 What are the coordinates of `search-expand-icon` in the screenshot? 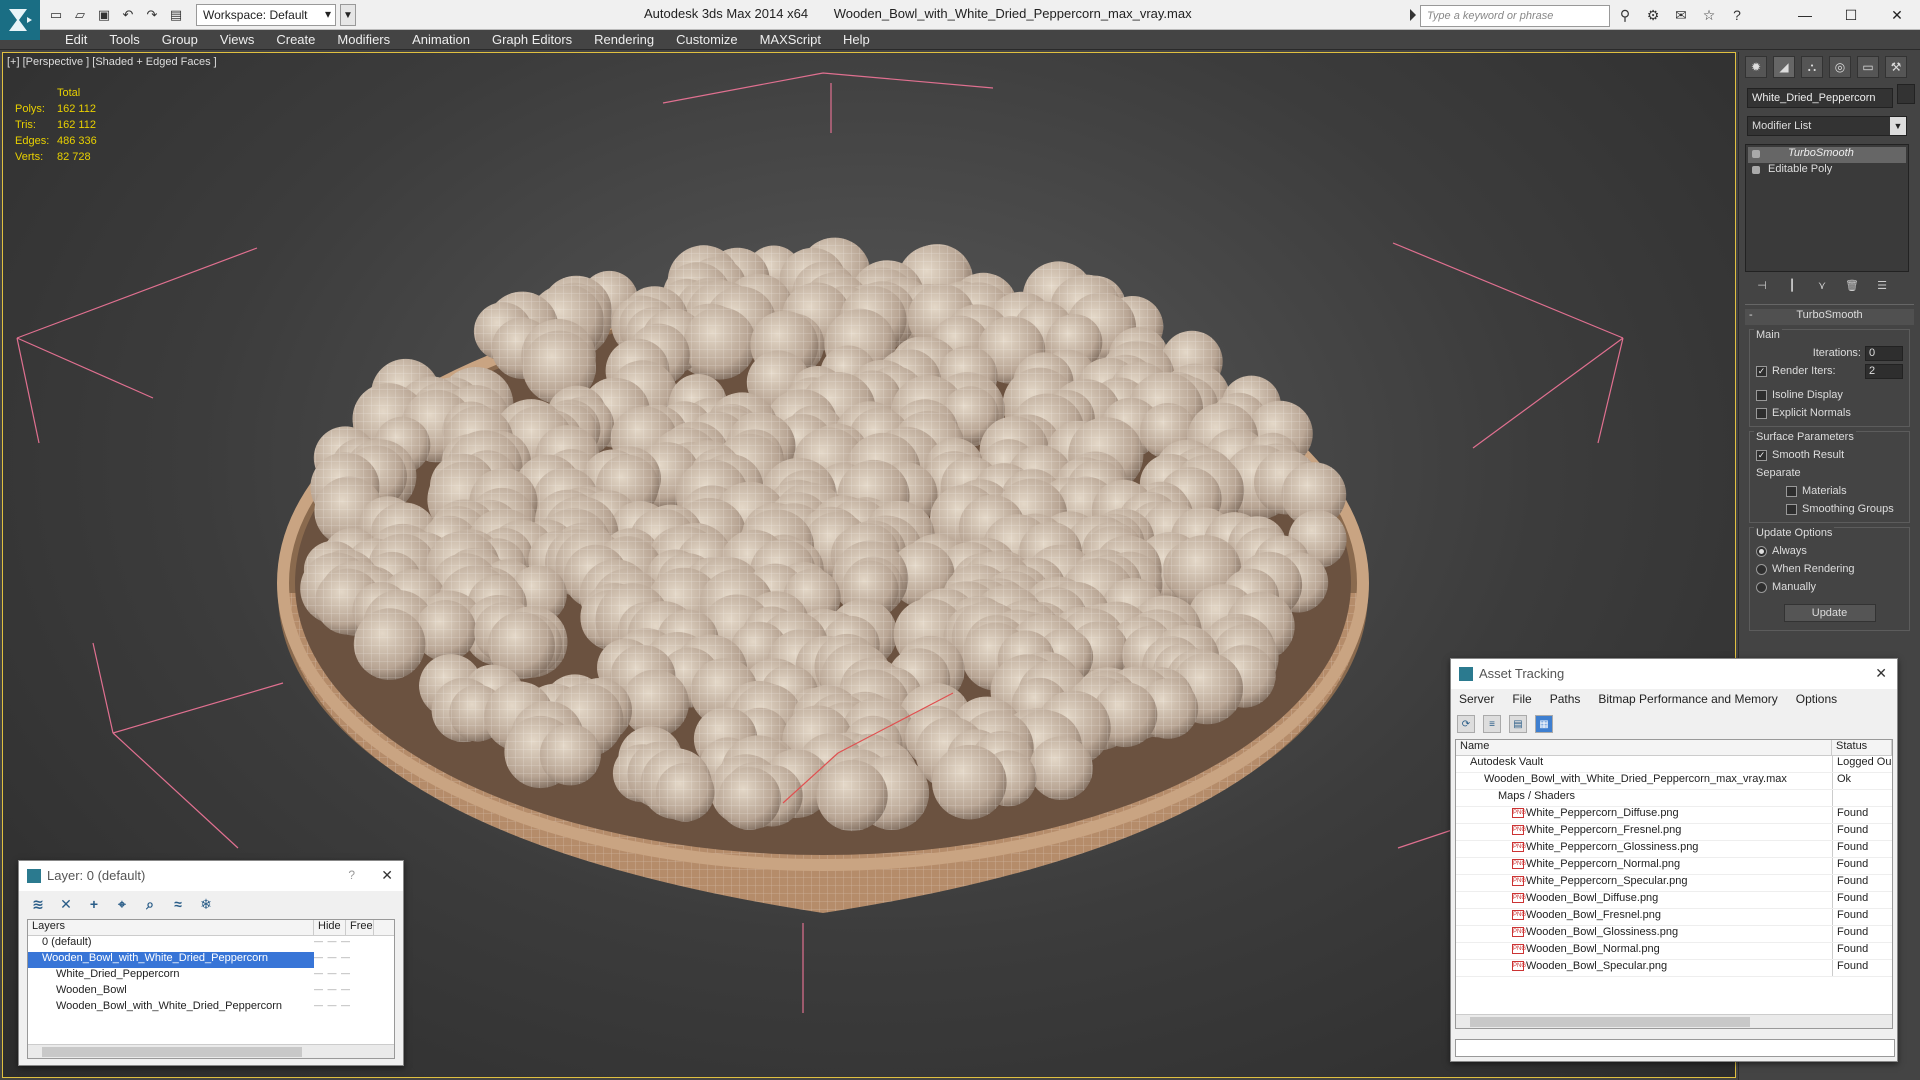 It's located at (1413, 15).